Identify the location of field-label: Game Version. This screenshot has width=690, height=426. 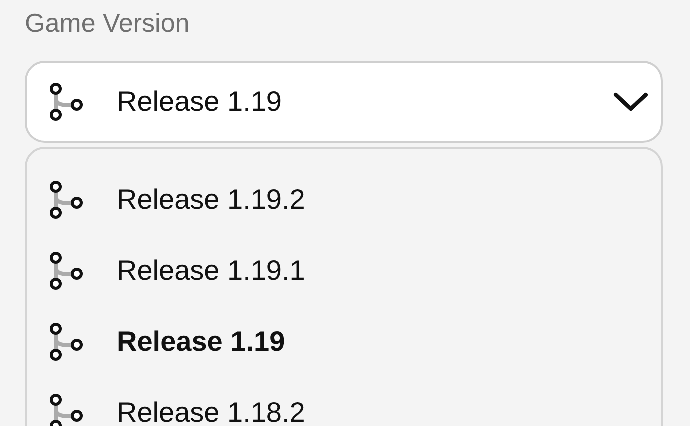
(108, 24).